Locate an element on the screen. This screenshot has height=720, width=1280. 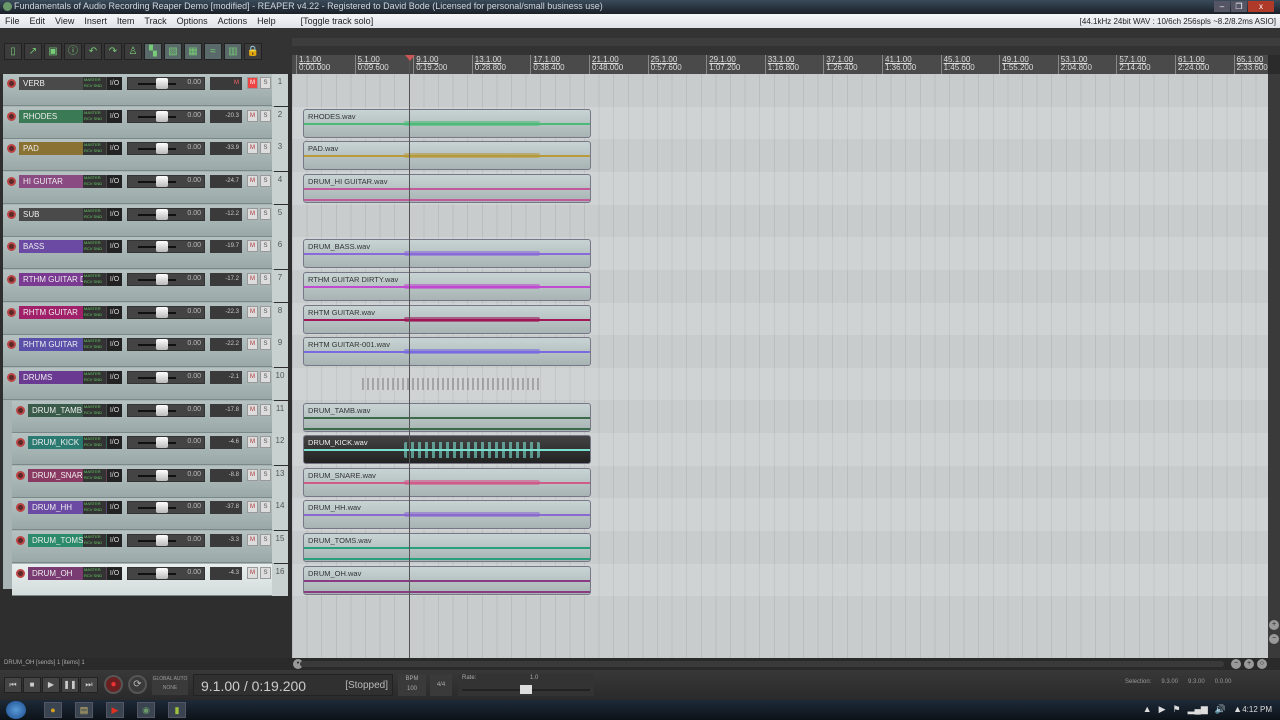
taskbar-reaper-icon: ◉ is located at coordinates (146, 710).